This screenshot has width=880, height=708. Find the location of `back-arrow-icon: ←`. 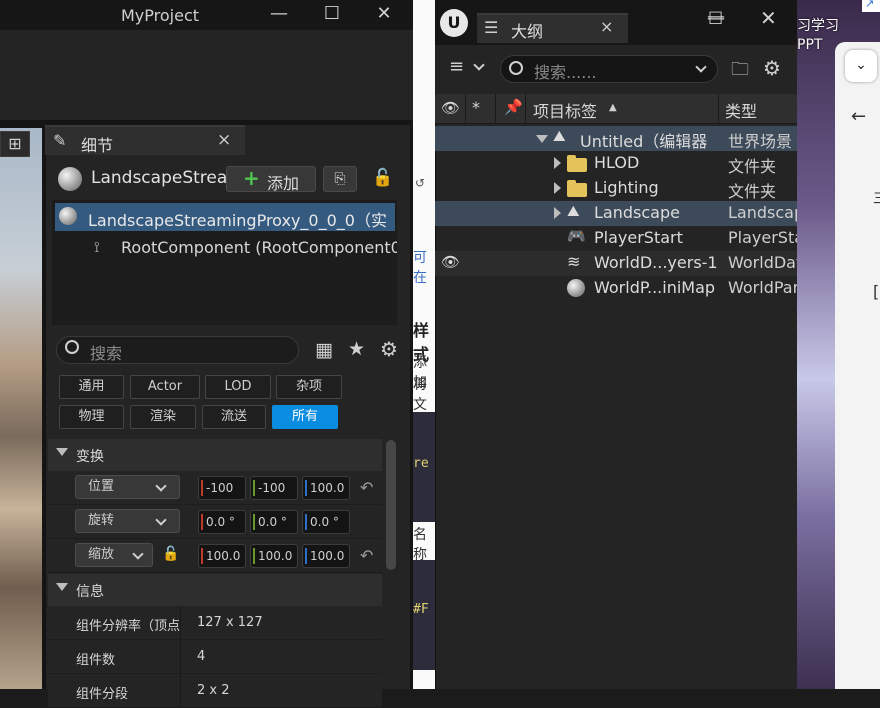

back-arrow-icon: ← is located at coordinates (858, 116).